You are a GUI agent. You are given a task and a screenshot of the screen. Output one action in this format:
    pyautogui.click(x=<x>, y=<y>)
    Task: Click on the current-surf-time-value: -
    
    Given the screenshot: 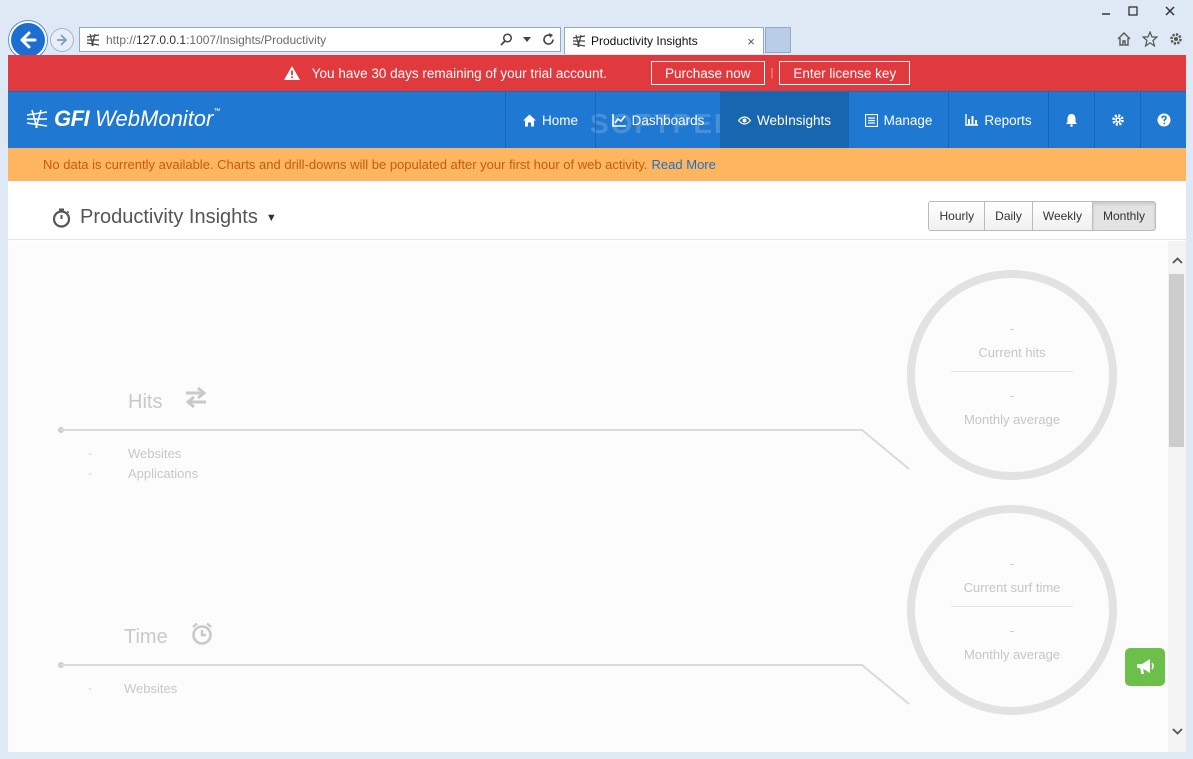 What is the action you would take?
    pyautogui.click(x=1012, y=563)
    